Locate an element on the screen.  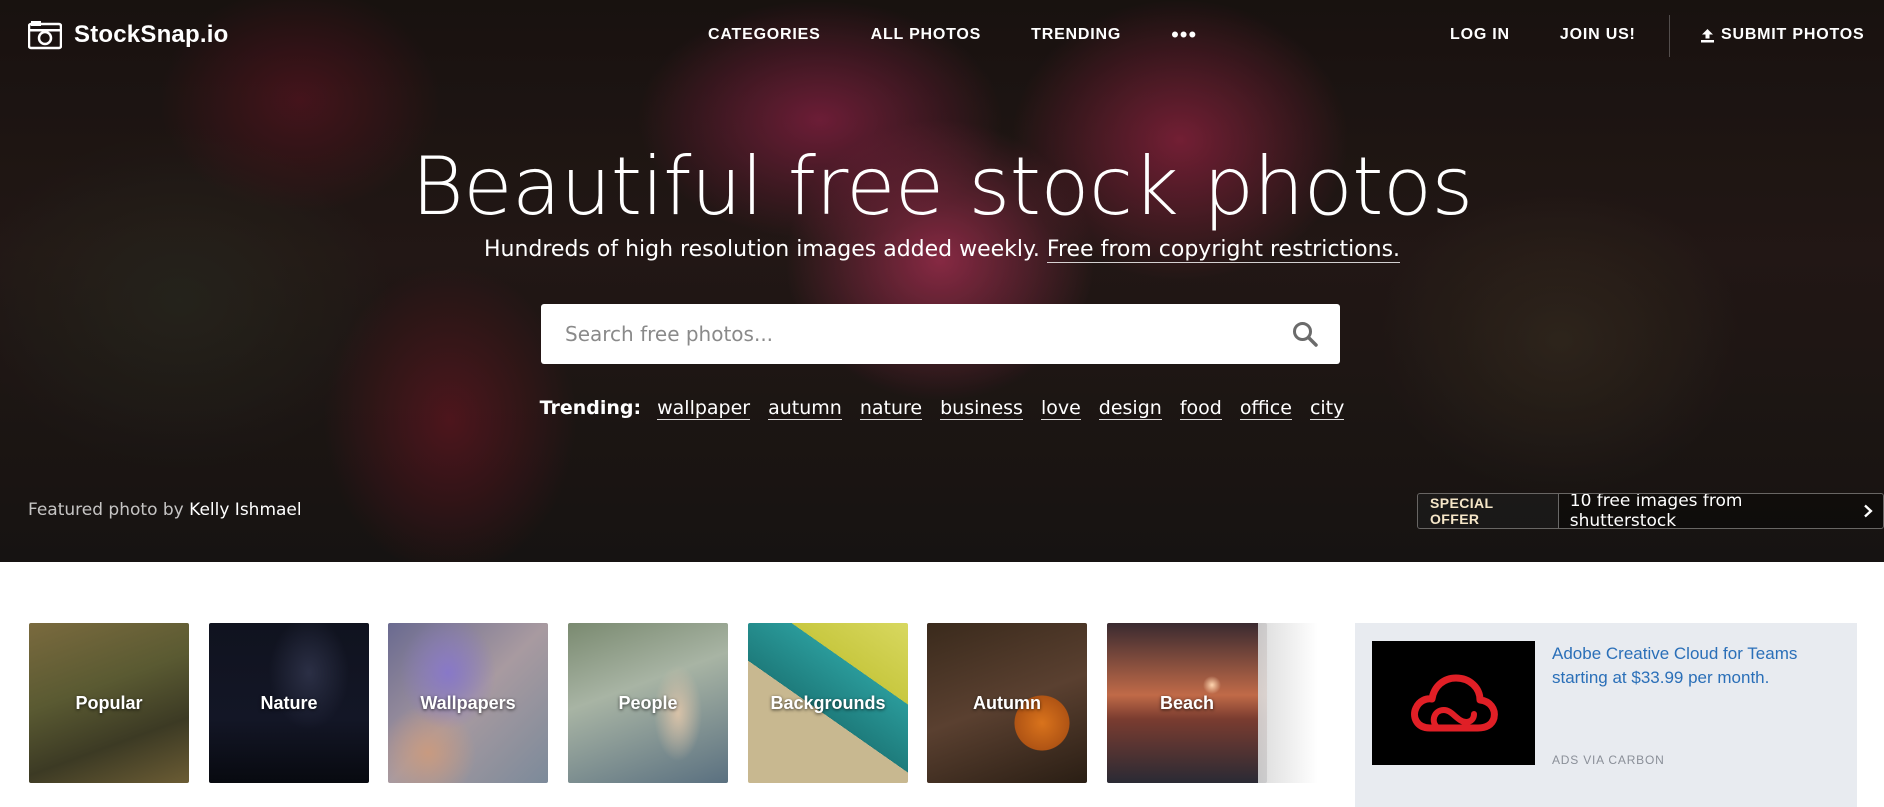
nav-categories: CATEGORIES is located at coordinates (764, 35).